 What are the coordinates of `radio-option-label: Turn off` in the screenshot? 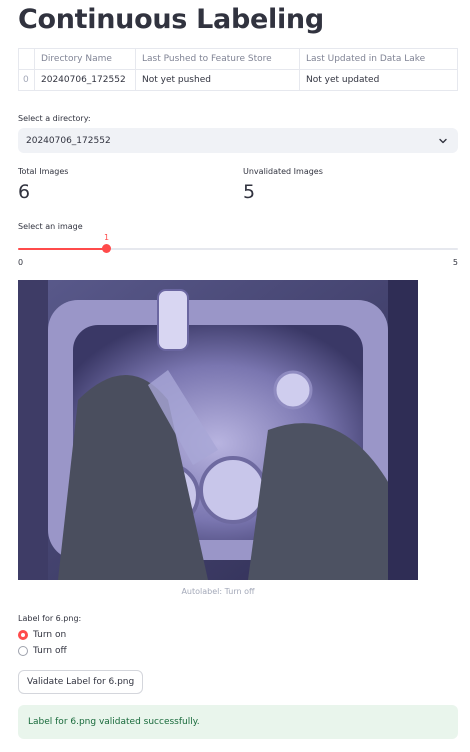 It's located at (50, 651).